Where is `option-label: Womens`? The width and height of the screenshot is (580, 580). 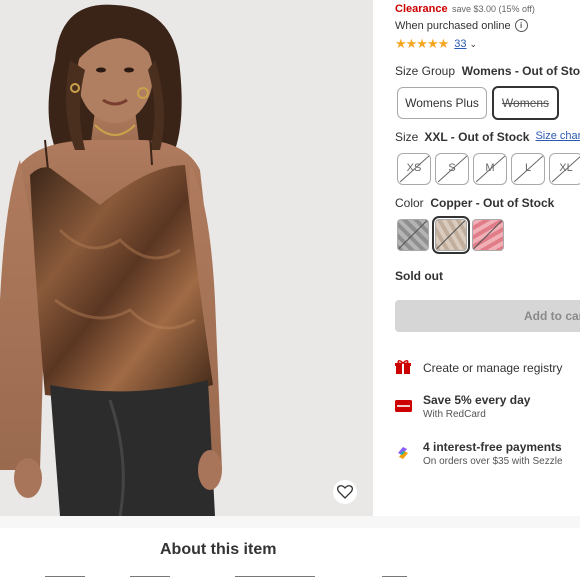 option-label: Womens is located at coordinates (525, 103).